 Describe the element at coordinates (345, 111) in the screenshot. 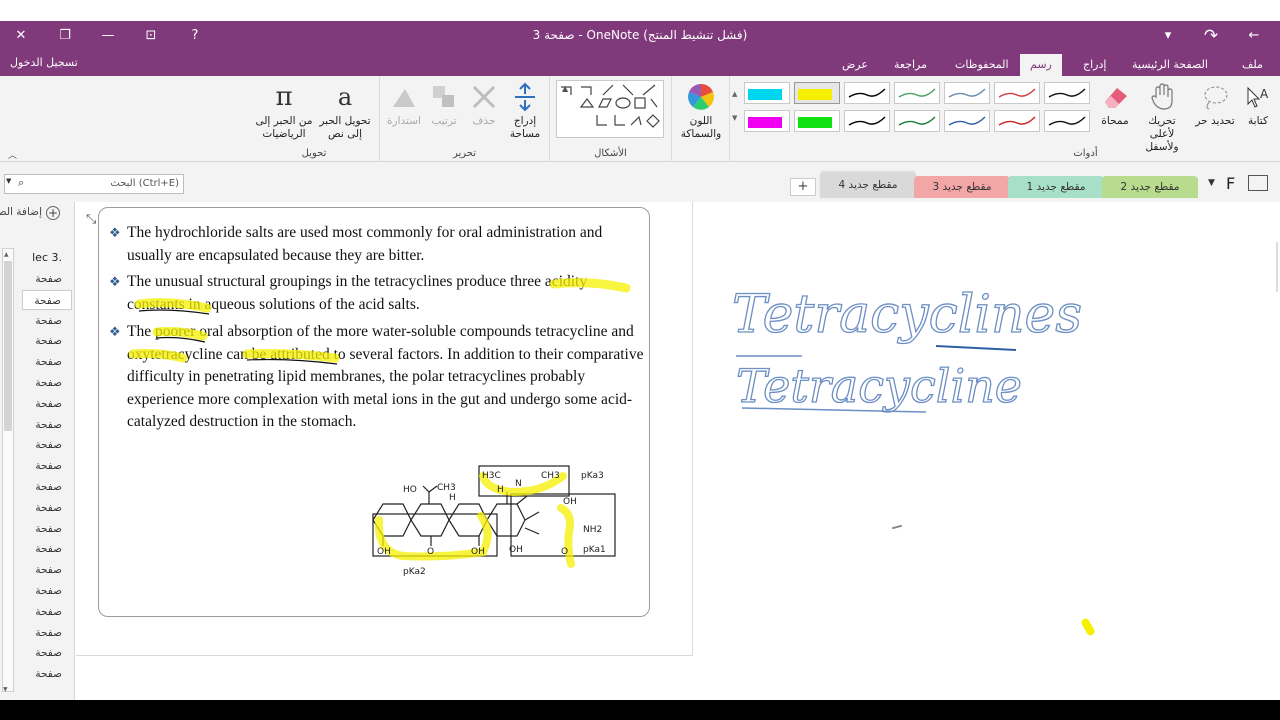

I see `ink-to-text-button: a تحويل الحبر إلى نص` at that location.